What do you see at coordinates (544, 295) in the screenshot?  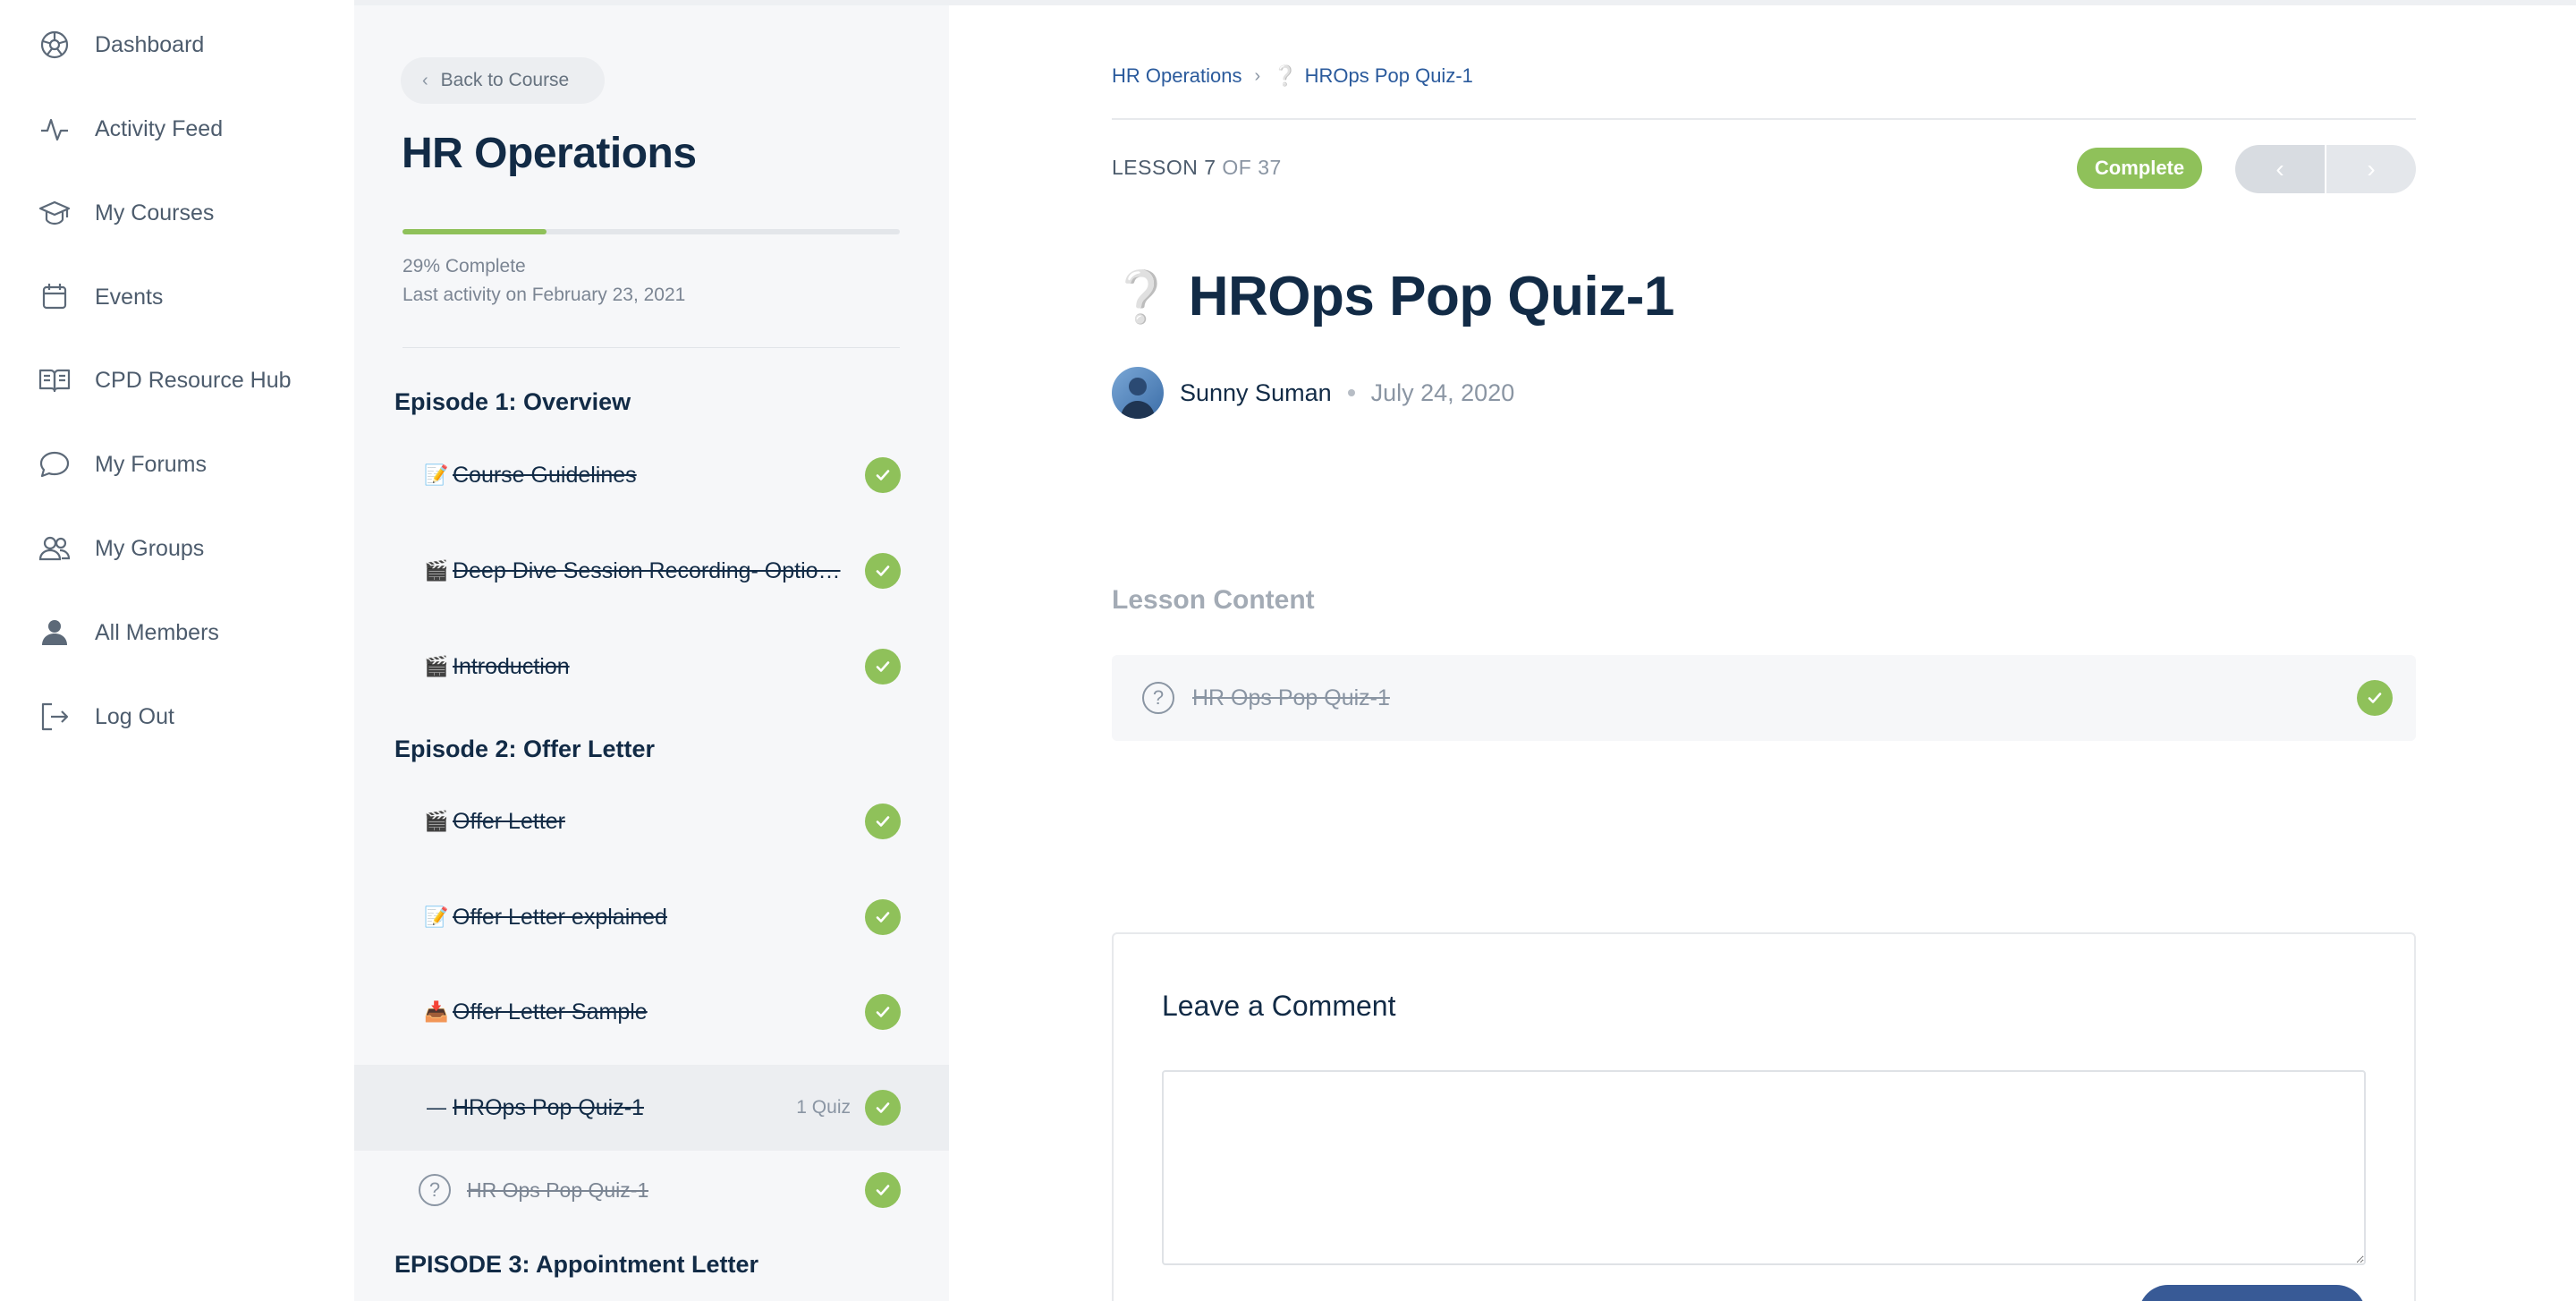 I see `last-activity: Last activity on February 23, 2021` at bounding box center [544, 295].